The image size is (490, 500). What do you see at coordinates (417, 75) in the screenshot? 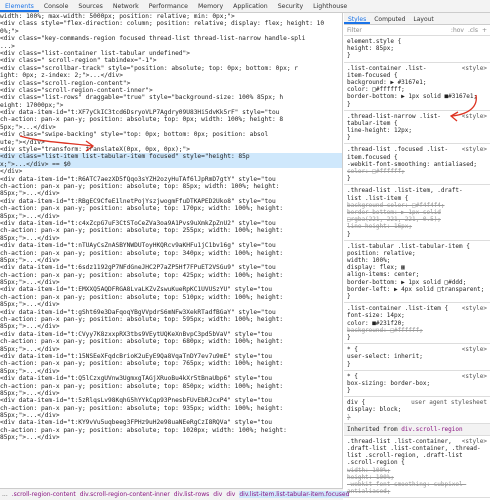
I see `style-declaration: item-focused {` at bounding box center [417, 75].